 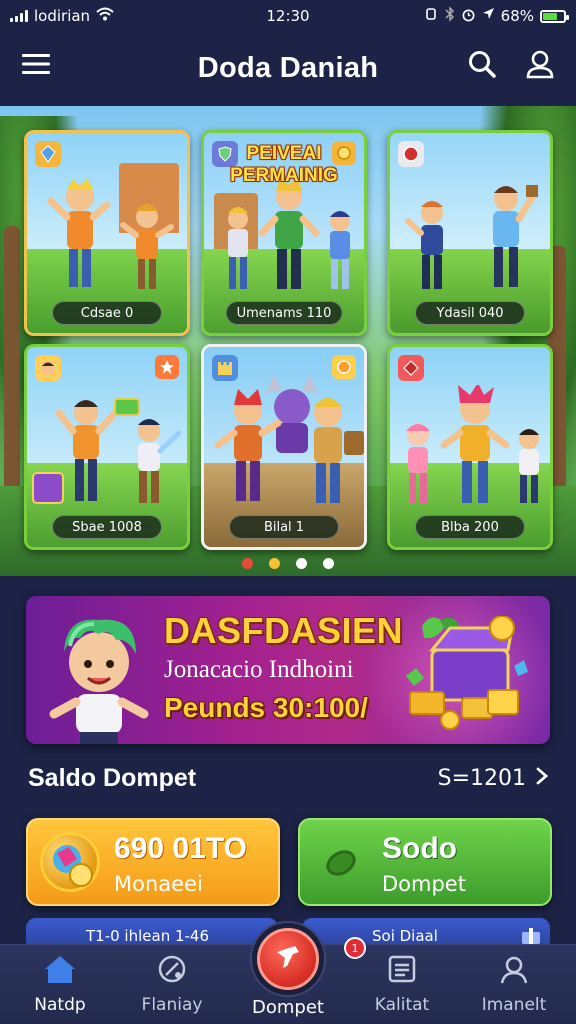 I want to click on nav-profile: Imanelt, so click(x=514, y=988).